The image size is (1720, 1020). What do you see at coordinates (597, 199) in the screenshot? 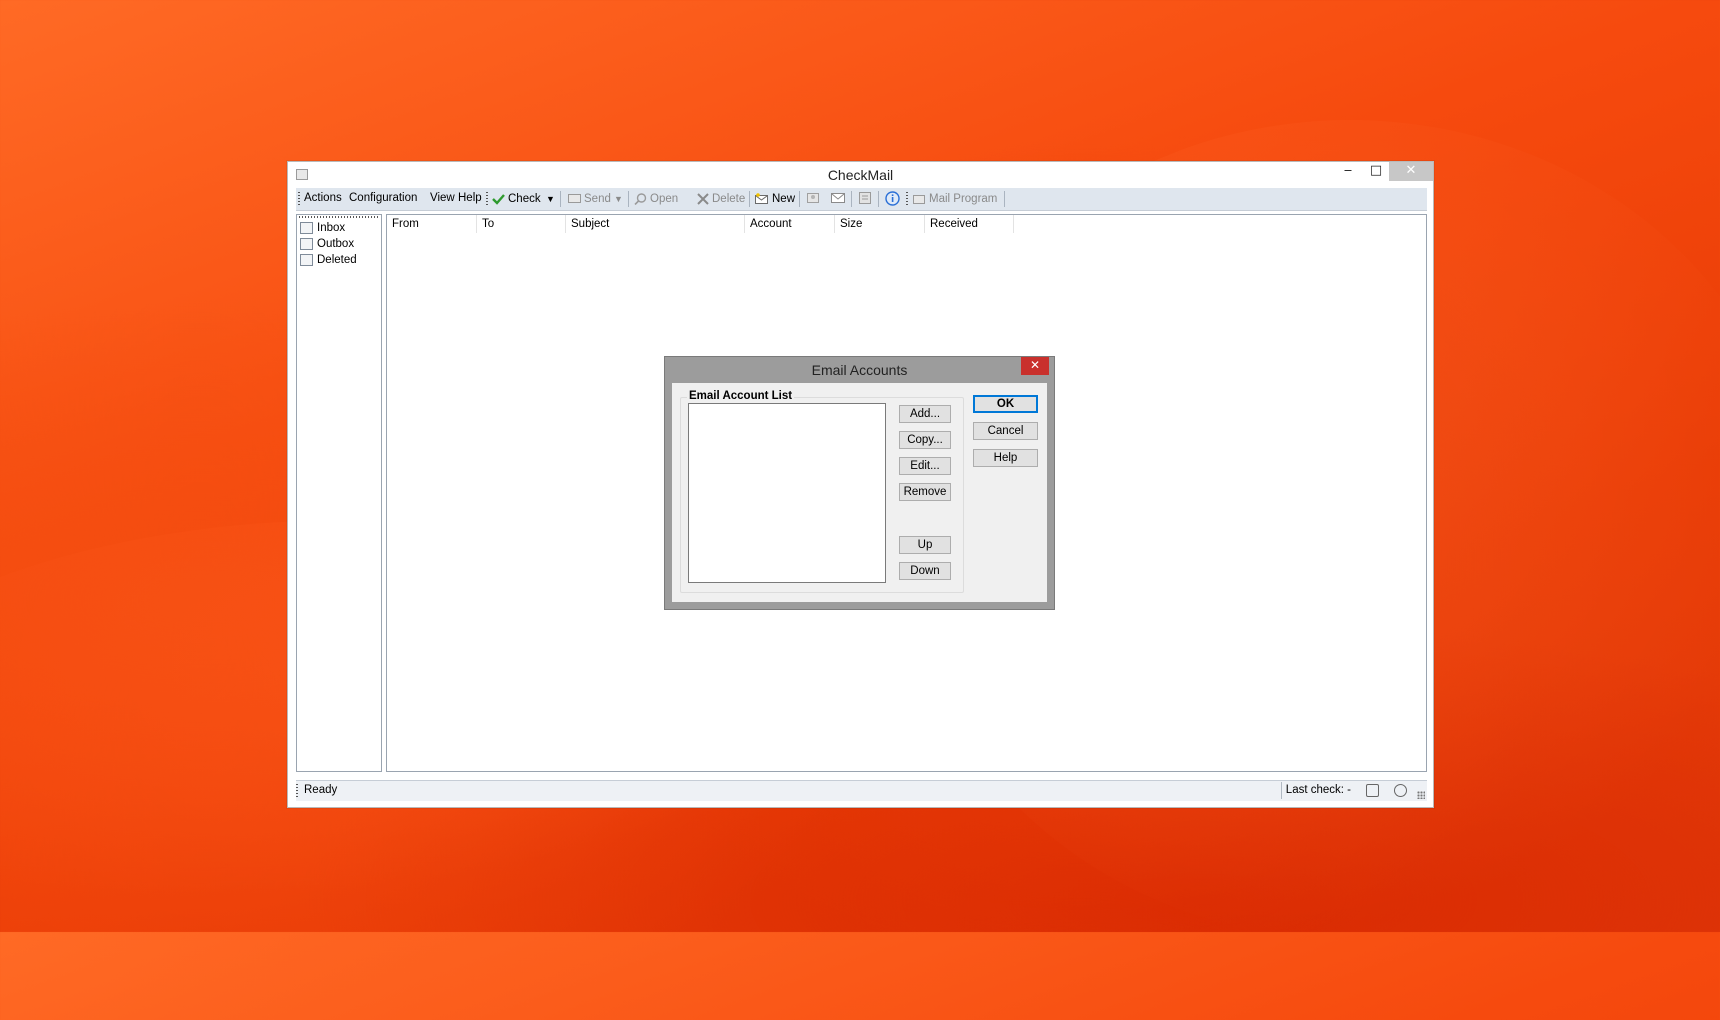
I see `send-label: Send` at bounding box center [597, 199].